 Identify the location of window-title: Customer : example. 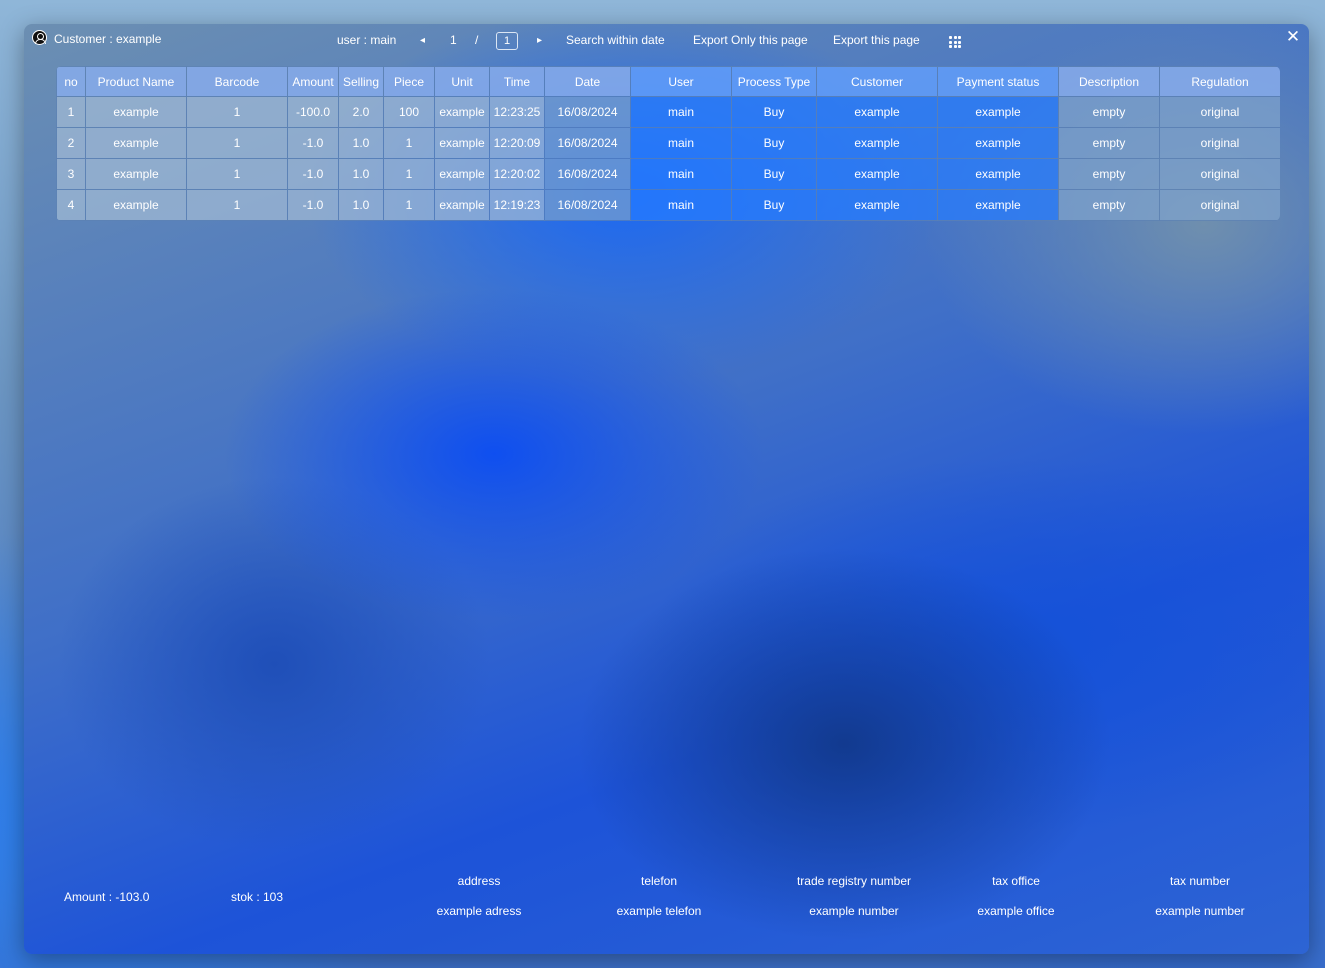
(108, 39).